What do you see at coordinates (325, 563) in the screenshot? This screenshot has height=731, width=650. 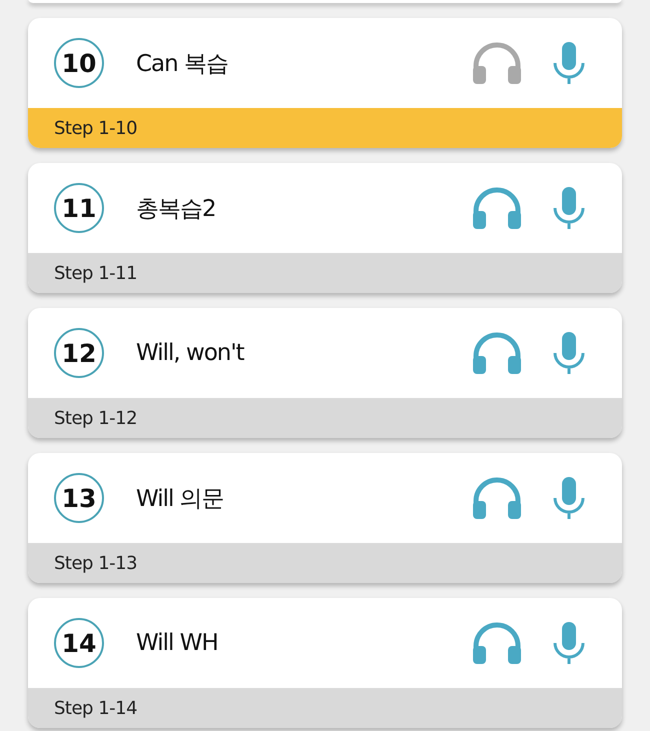 I see `step-label: Step 1-13` at bounding box center [325, 563].